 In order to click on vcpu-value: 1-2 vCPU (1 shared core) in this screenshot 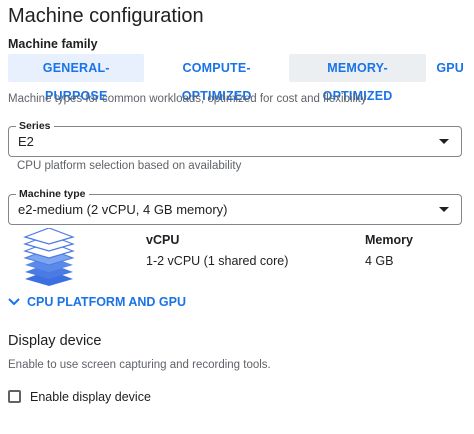, I will do `click(217, 261)`.